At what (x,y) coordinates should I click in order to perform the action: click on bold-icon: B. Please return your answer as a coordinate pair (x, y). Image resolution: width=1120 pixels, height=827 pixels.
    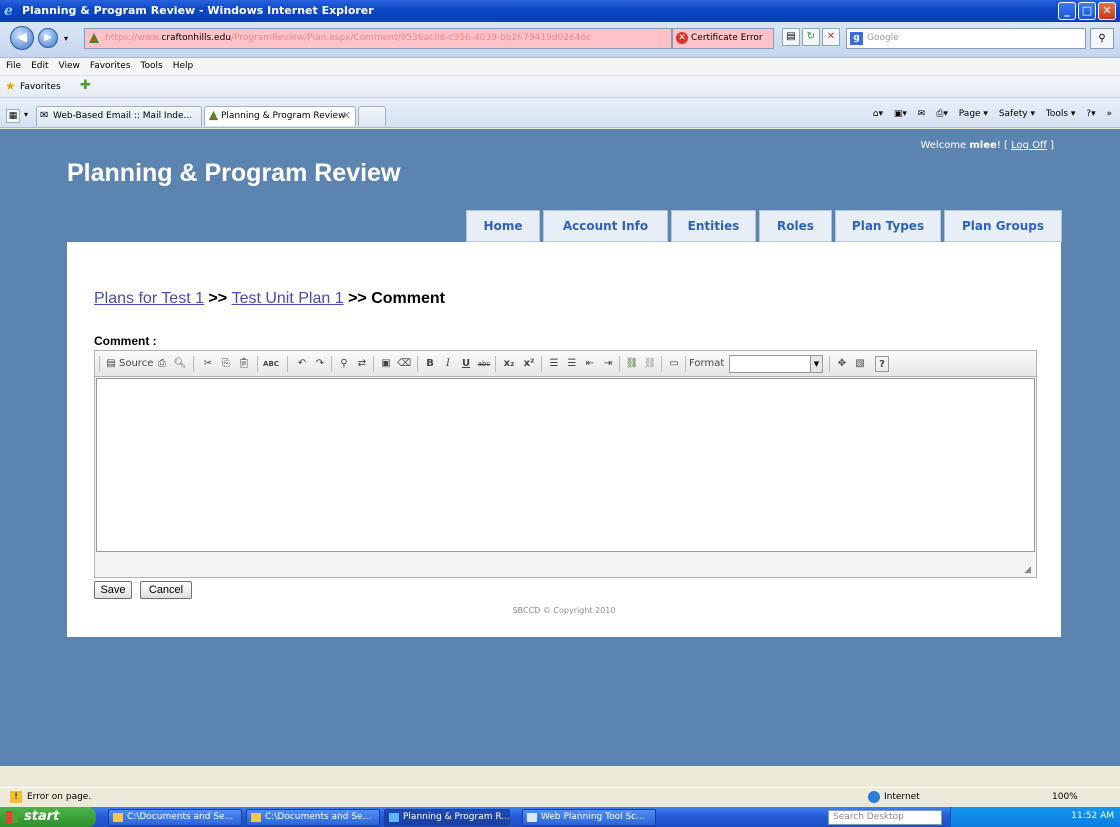
    Looking at the image, I should click on (430, 364).